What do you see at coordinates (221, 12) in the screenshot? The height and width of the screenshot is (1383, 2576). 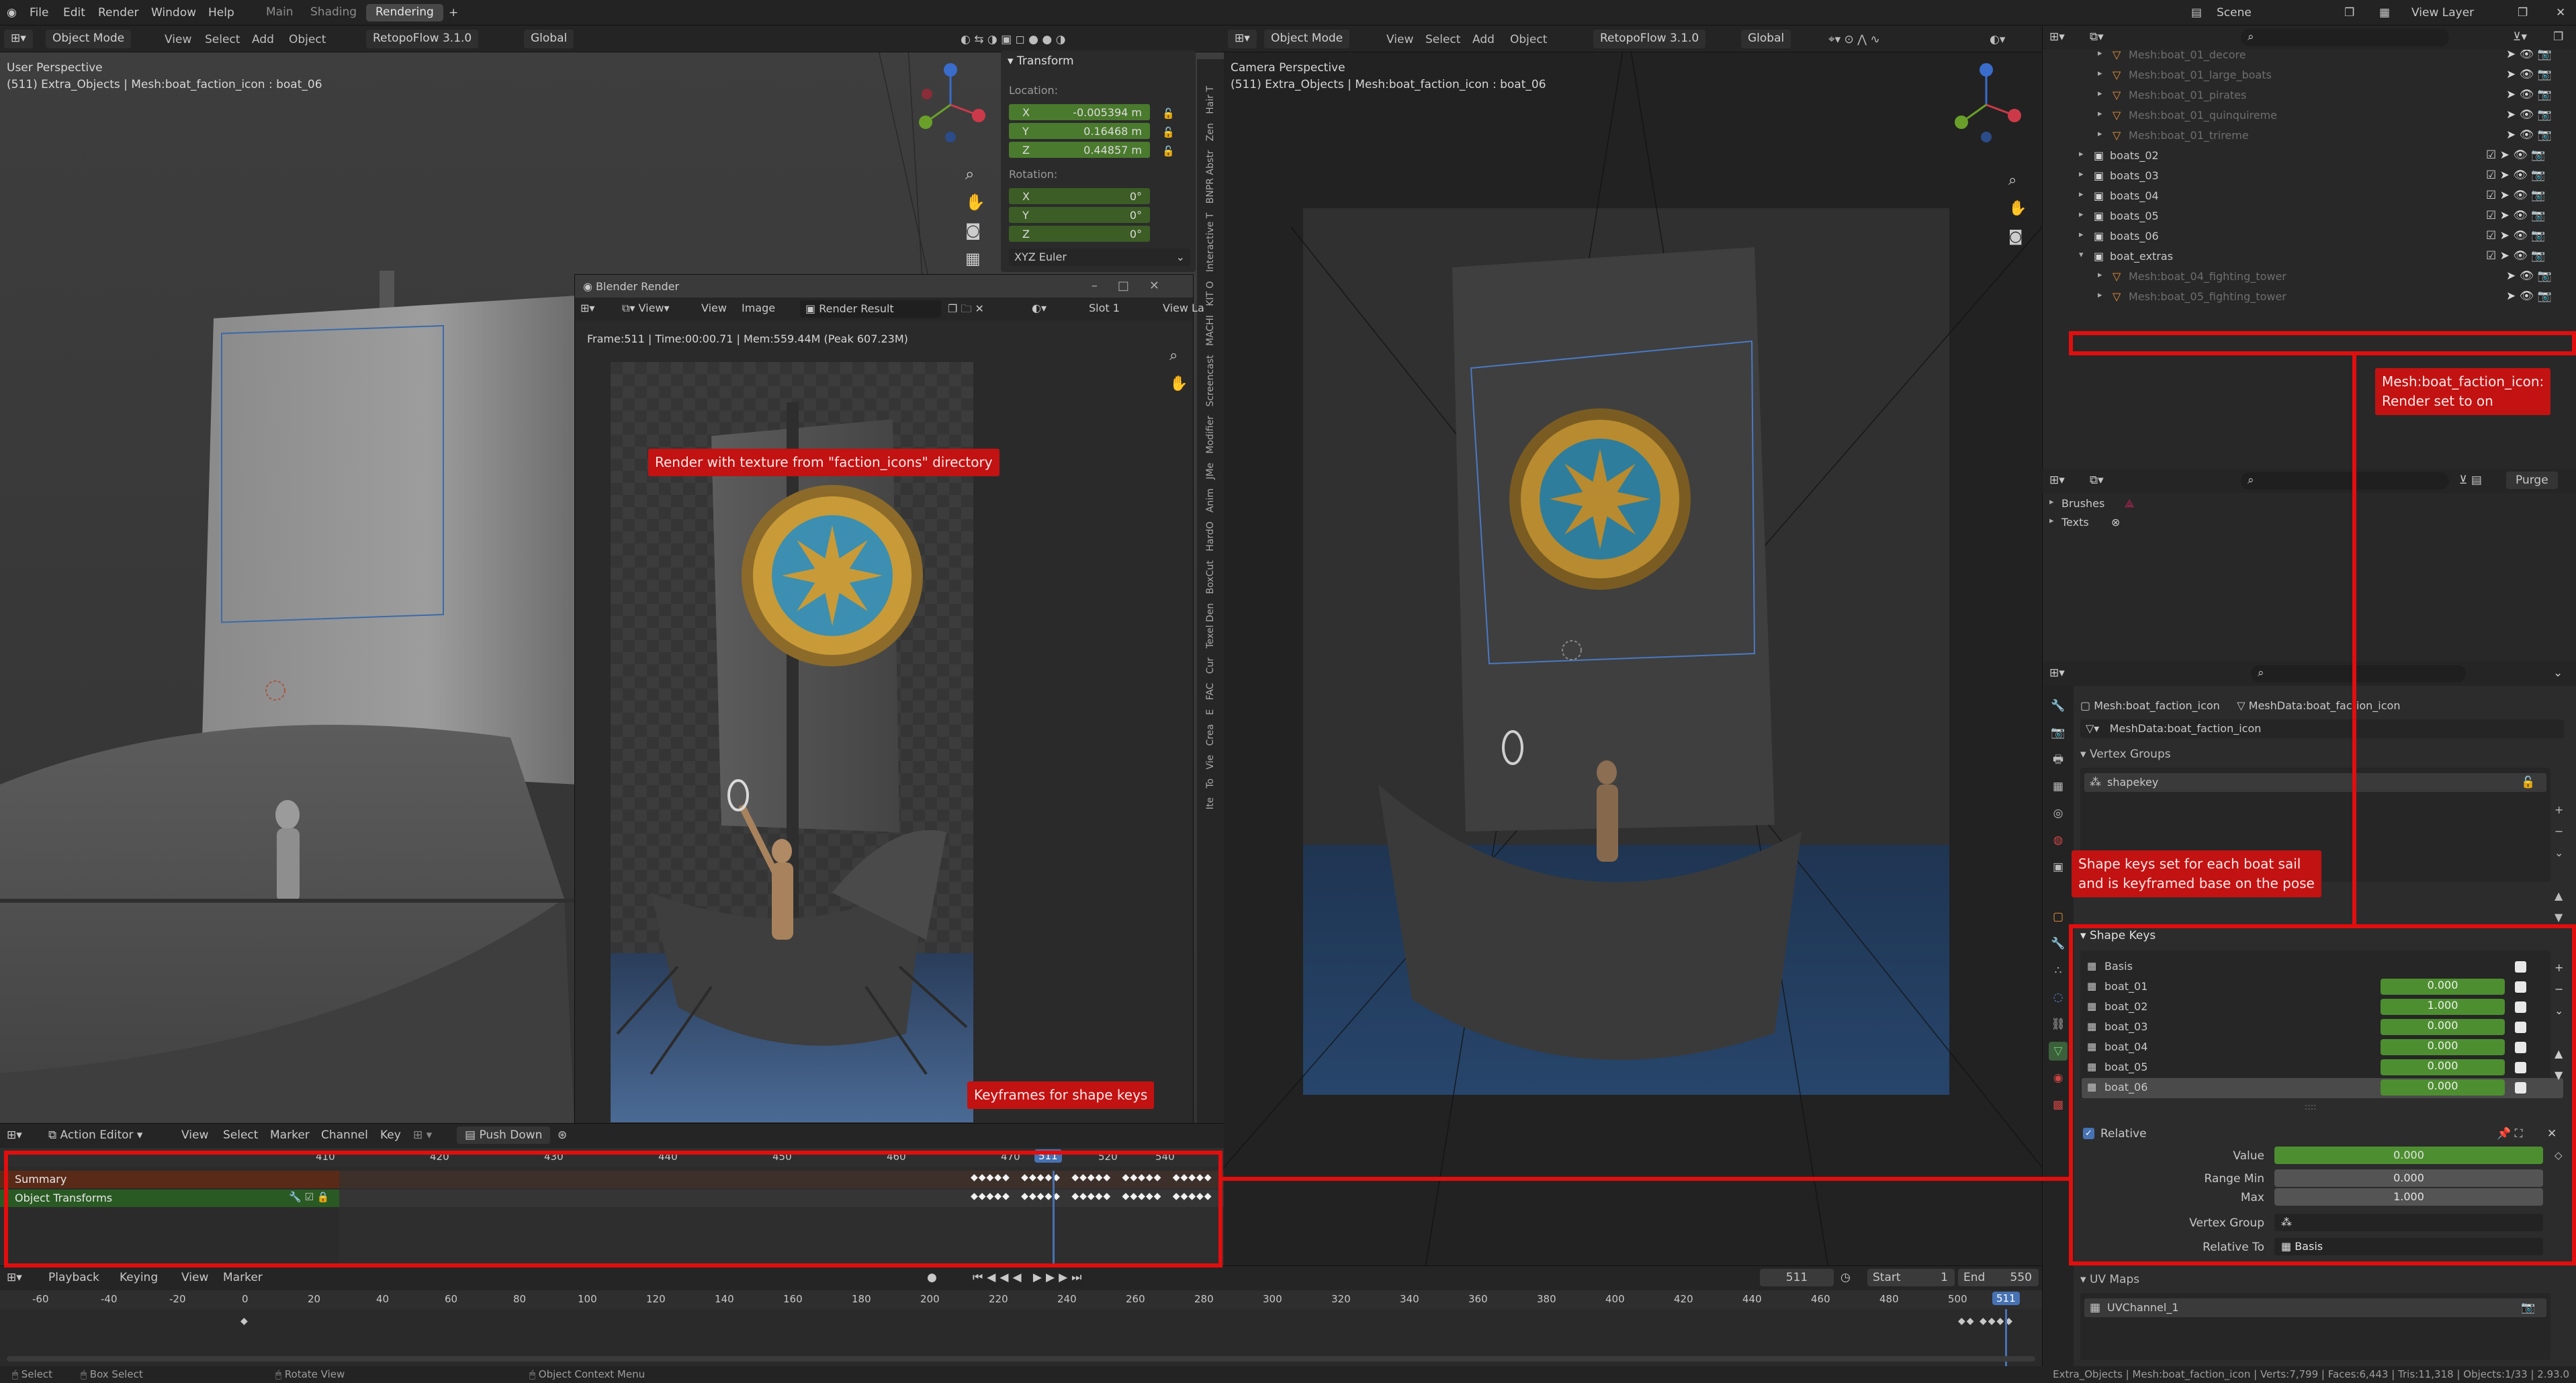 I see `menu-help: Help` at bounding box center [221, 12].